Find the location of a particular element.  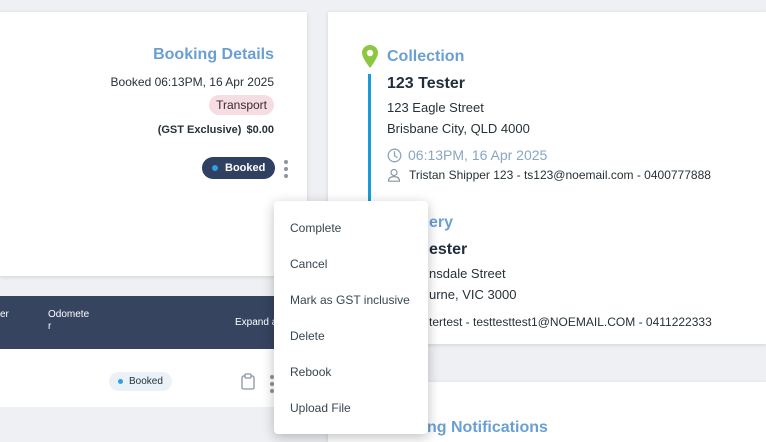

notifications-title: ng Notifications is located at coordinates (487, 427).